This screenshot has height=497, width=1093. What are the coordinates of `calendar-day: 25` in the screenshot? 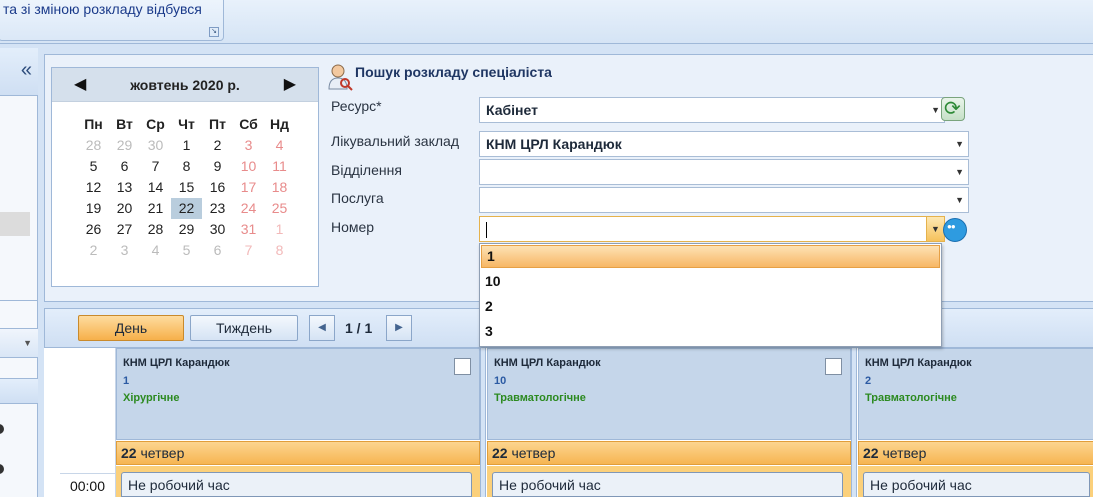 It's located at (279, 208).